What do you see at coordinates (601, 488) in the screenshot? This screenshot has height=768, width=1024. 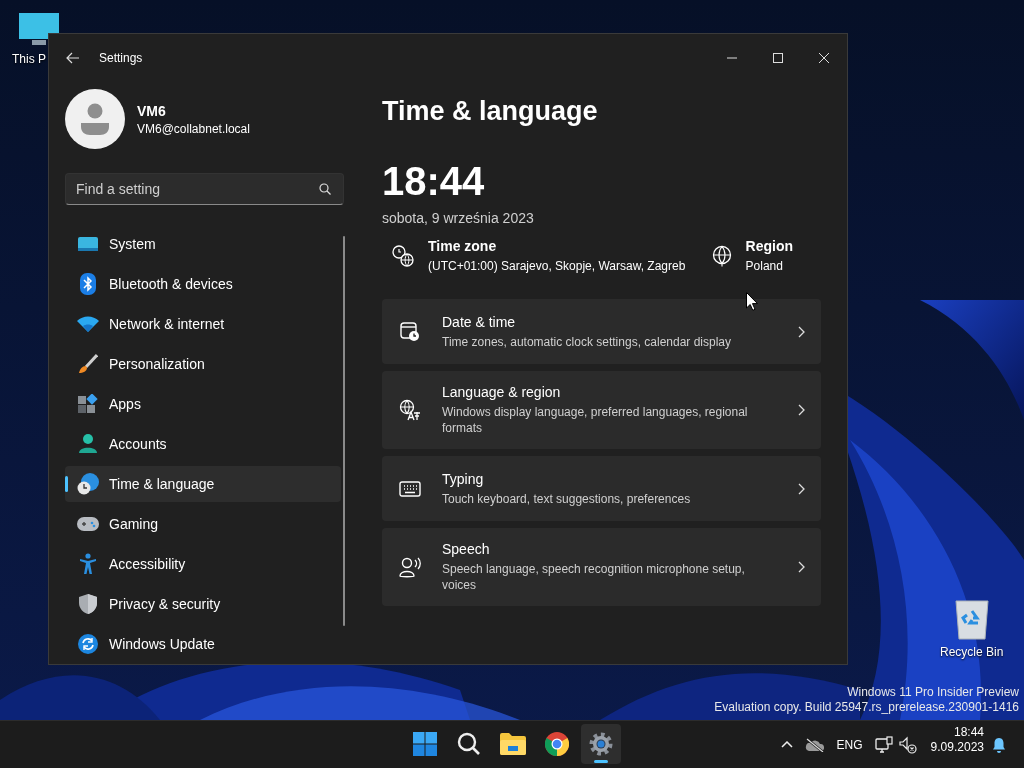 I see `settings-link-card: Typing Touch keyboard, text suggestions, preferences` at bounding box center [601, 488].